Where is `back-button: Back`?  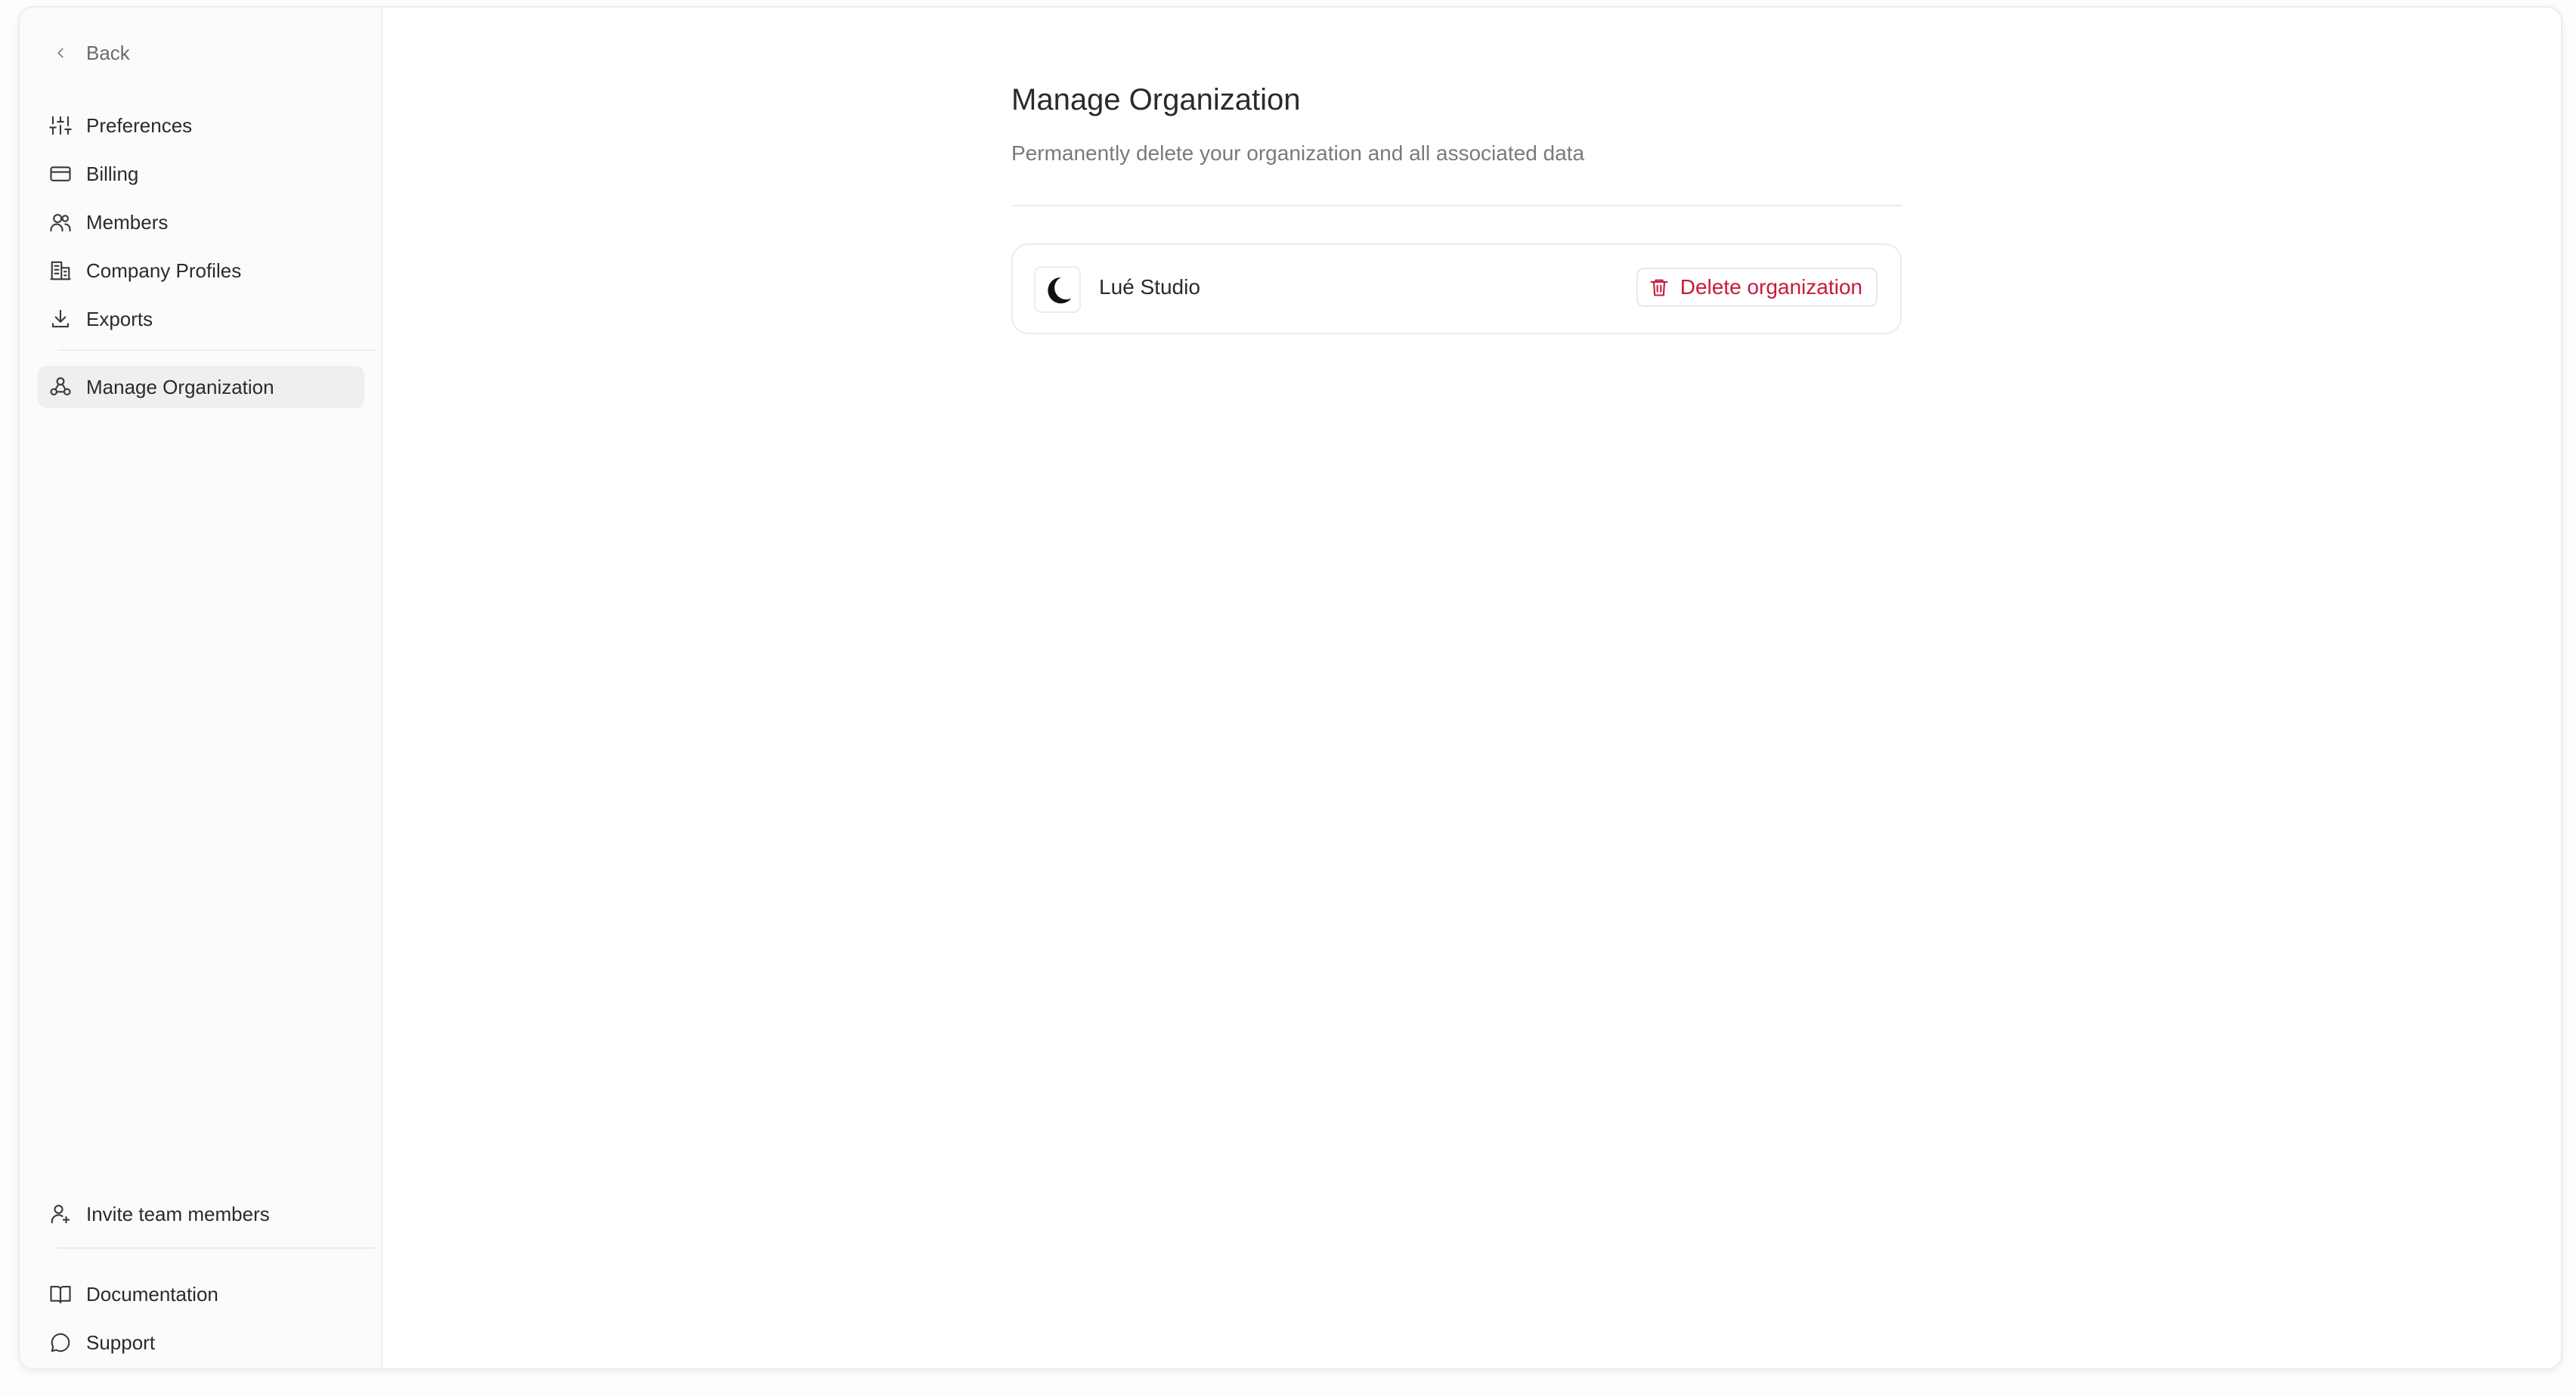
back-button: Back is located at coordinates (201, 53).